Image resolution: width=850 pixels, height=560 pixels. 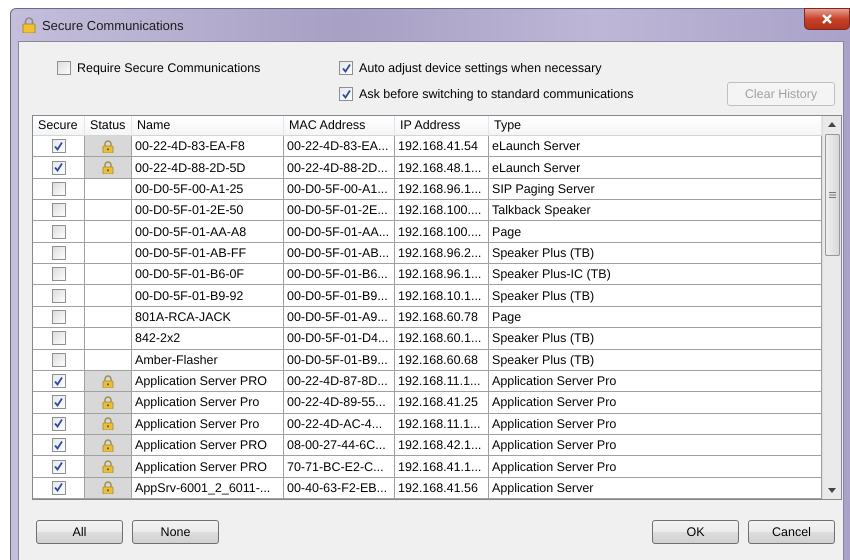 I want to click on table-cell: 00-D0-5F-01-AA-A8, so click(x=208, y=232).